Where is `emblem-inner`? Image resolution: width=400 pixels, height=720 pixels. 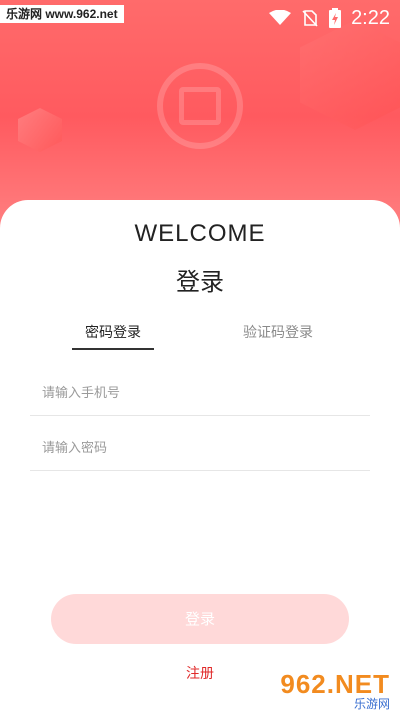 emblem-inner is located at coordinates (200, 106).